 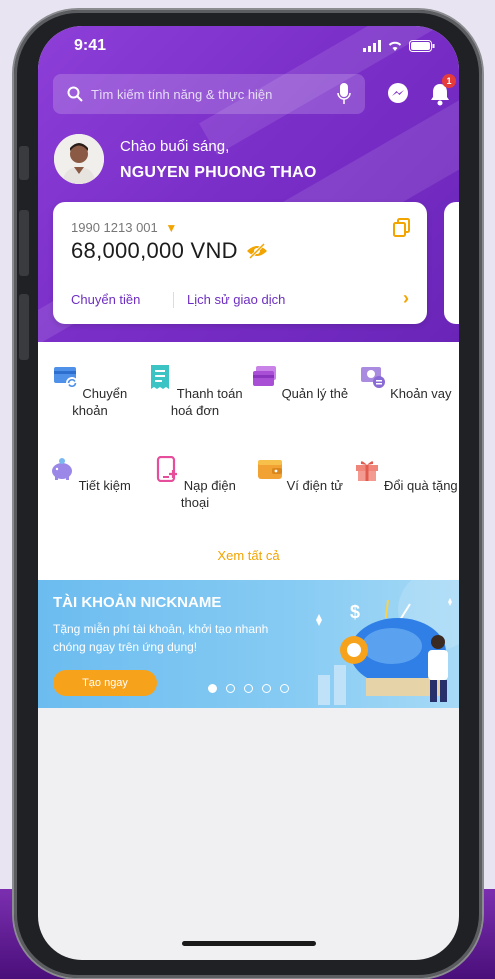 I want to click on status-icons, so click(x=399, y=46).